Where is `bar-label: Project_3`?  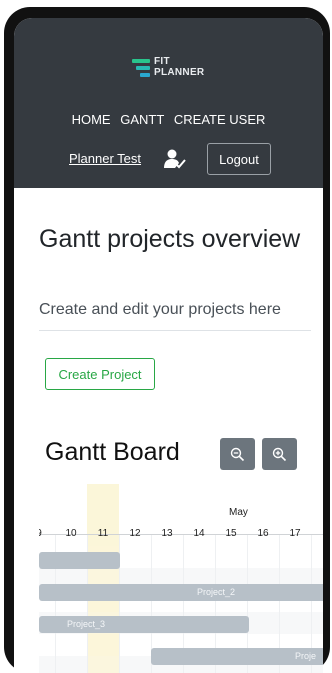 bar-label: Project_3 is located at coordinates (86, 624).